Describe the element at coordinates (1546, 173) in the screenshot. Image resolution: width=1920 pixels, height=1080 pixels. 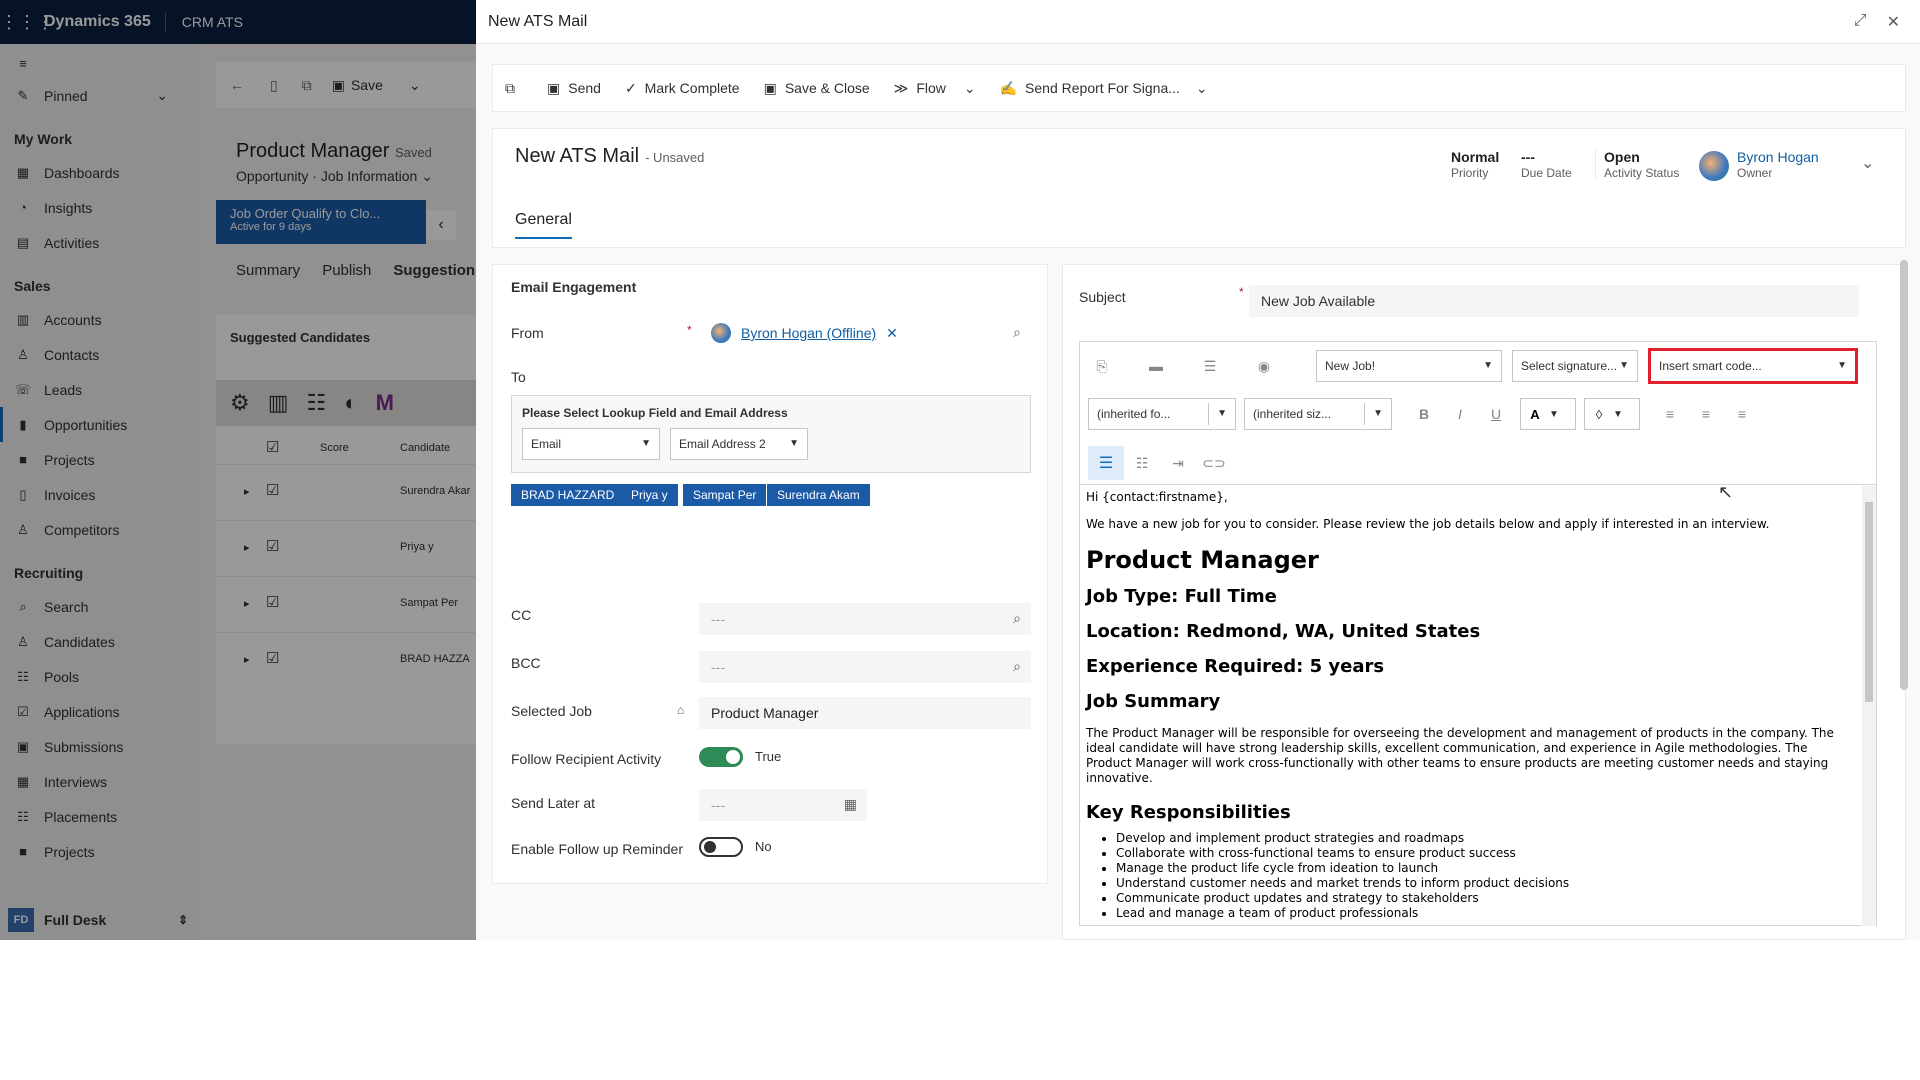
I see `due-date-label: Due Date` at that location.